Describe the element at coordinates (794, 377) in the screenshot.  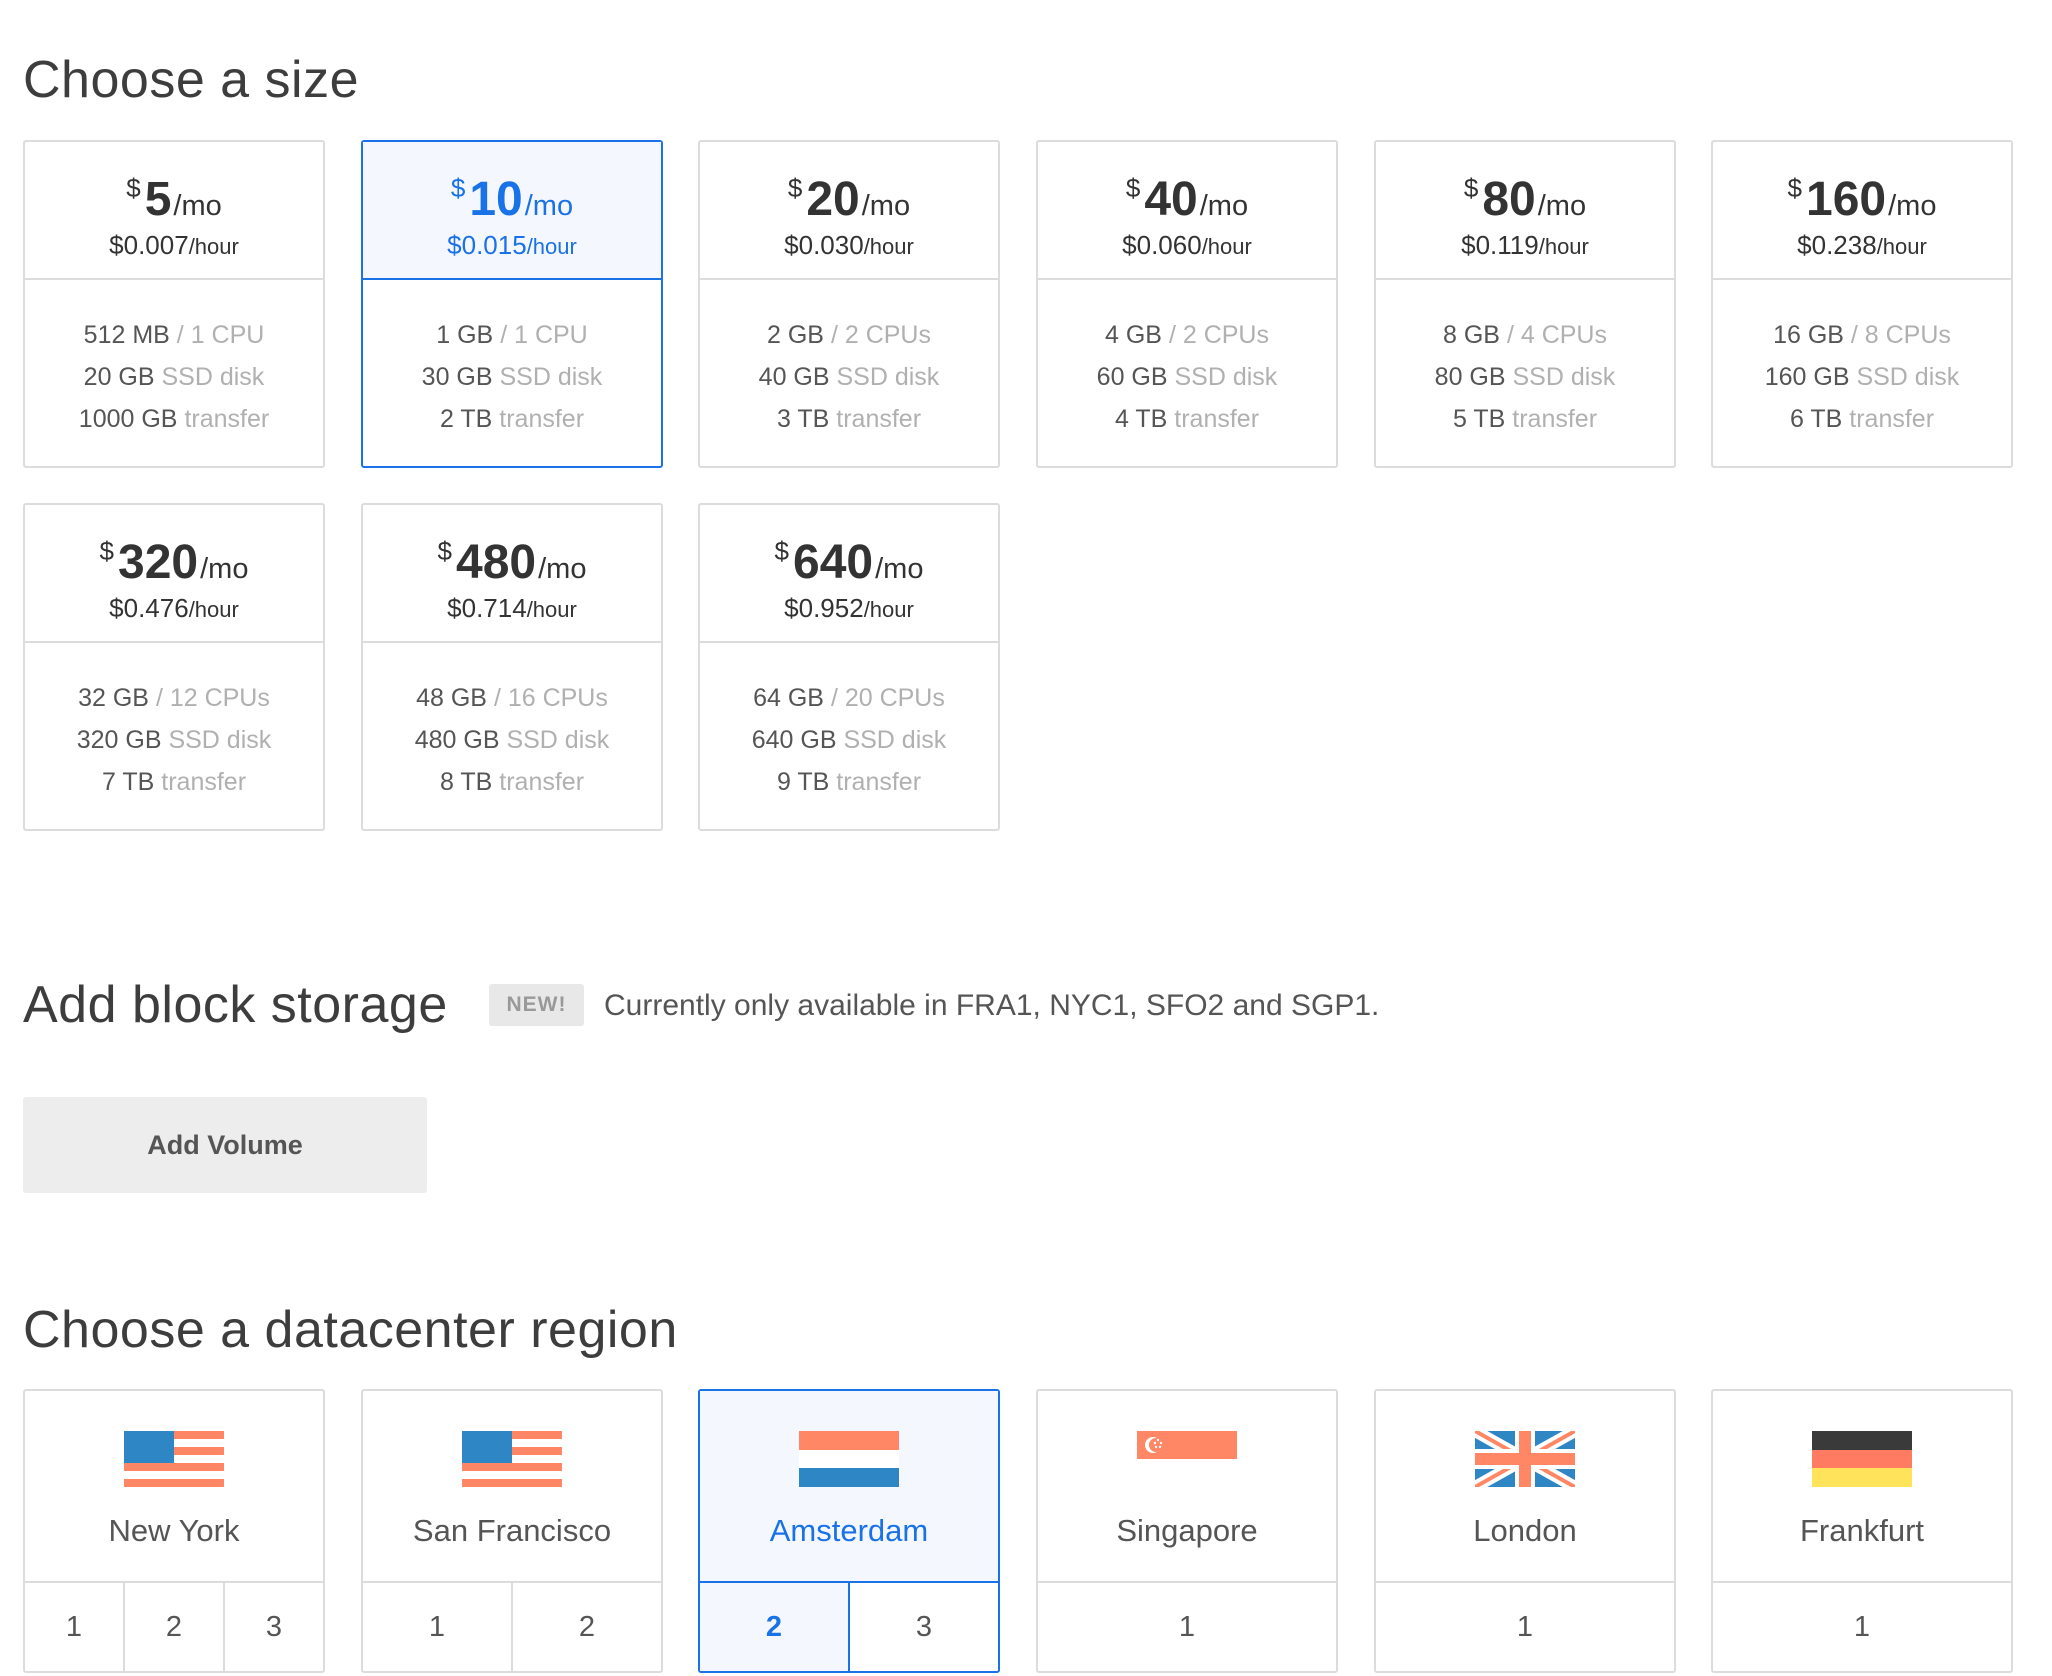
I see `disk-size: 40 GB` at that location.